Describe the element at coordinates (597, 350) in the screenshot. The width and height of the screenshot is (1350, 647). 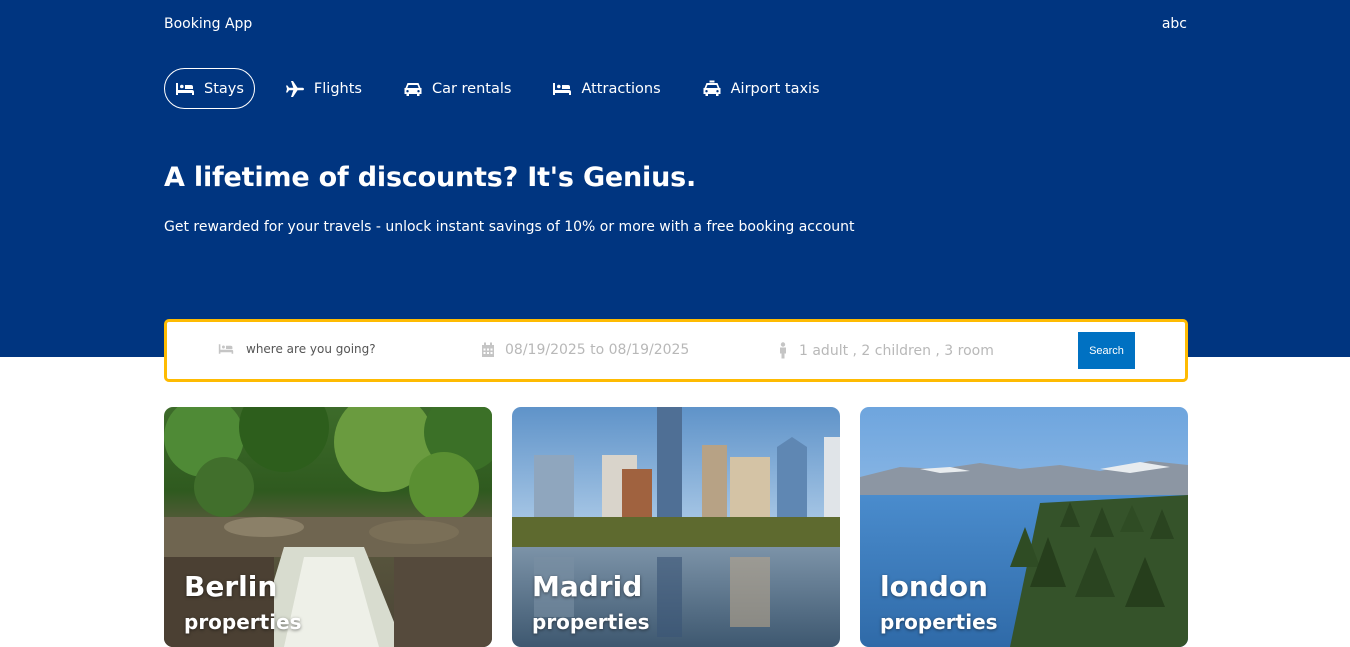
I see `date-range-text: 08/19/2025 to 08/19/2025` at that location.